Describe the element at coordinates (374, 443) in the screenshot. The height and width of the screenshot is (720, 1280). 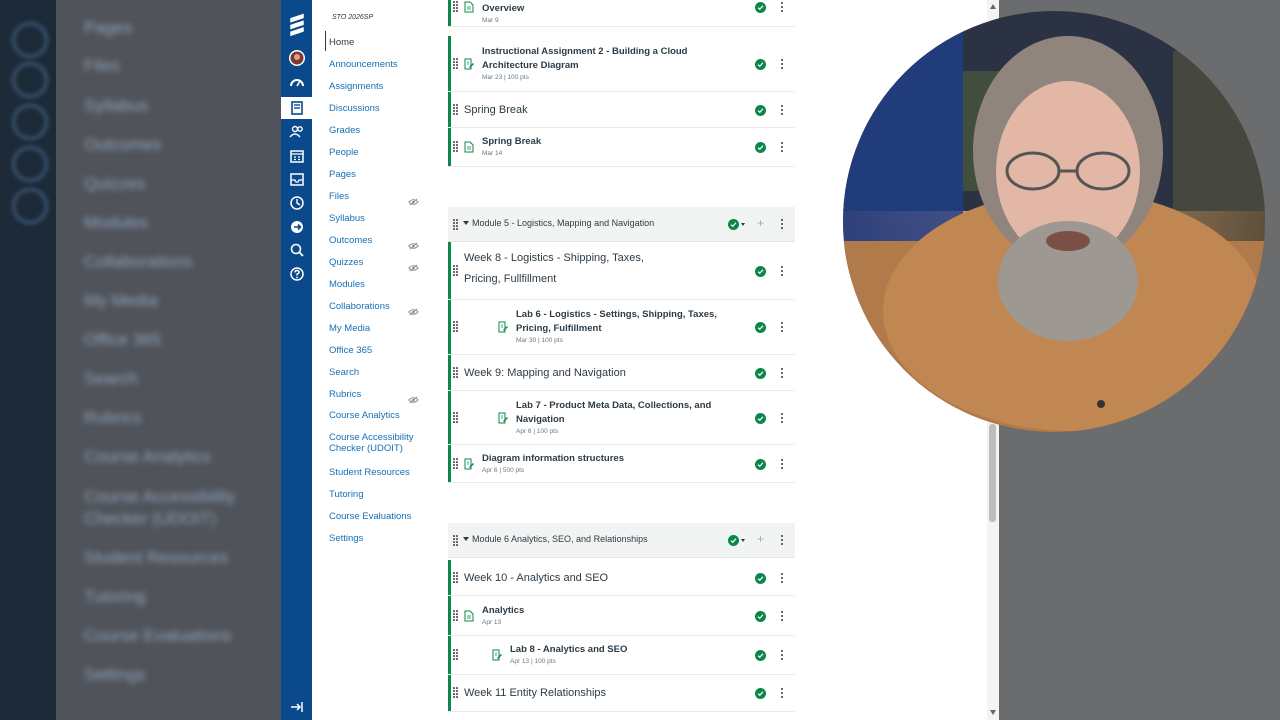
I see `course-nav-course-accessibility-checker-udoit: Course Accessibility Checker (UDOIT)` at that location.